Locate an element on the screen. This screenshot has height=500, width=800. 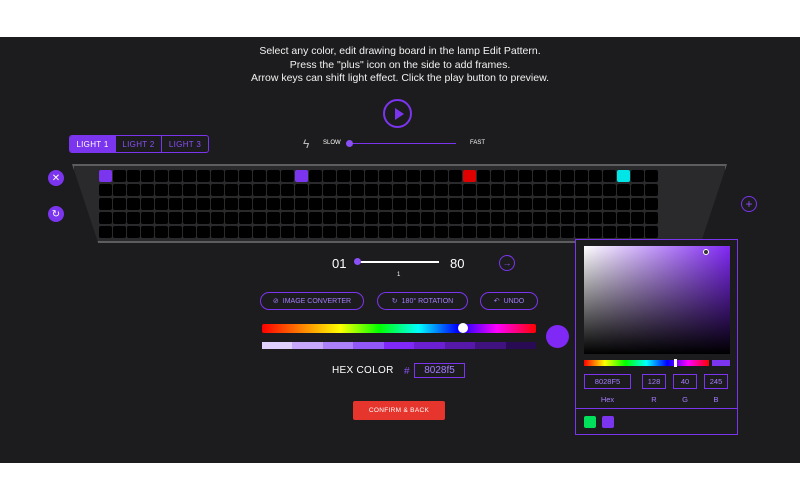
image-converter-button: ⊘ IMAGE CONVERTER is located at coordinates (312, 301).